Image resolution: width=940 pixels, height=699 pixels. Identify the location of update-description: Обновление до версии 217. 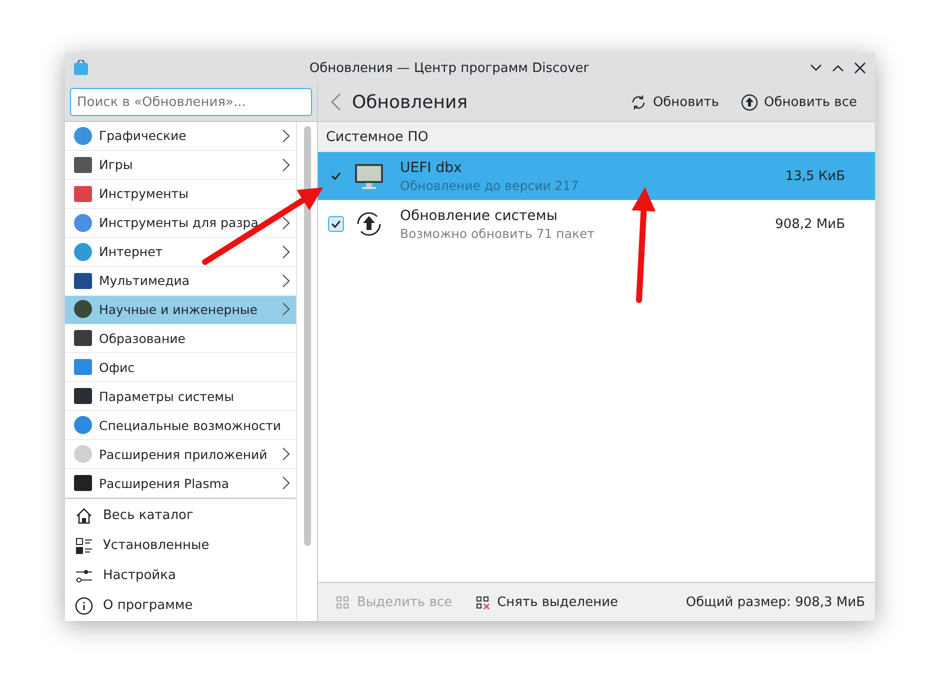
(490, 185).